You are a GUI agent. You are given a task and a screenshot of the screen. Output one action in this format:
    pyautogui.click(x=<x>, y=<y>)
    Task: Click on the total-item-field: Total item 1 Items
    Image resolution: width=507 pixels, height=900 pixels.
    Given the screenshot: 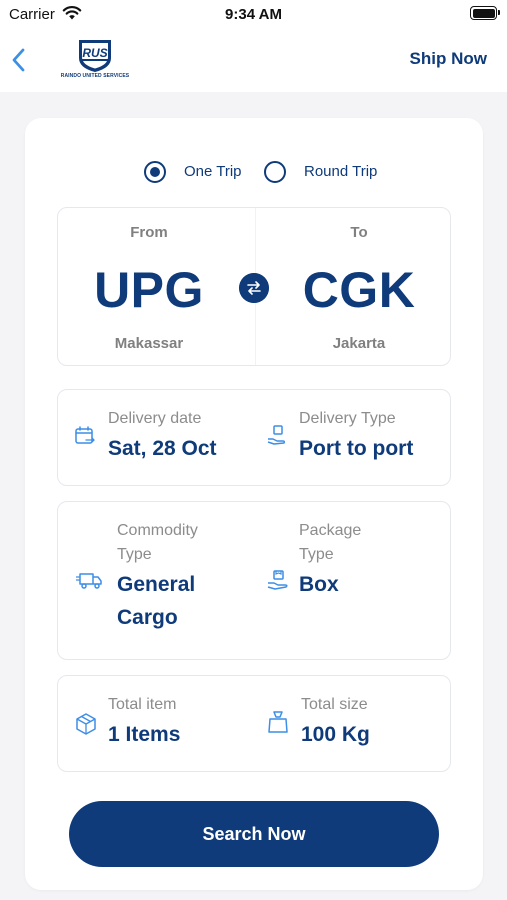 What is the action you would take?
    pyautogui.click(x=156, y=723)
    